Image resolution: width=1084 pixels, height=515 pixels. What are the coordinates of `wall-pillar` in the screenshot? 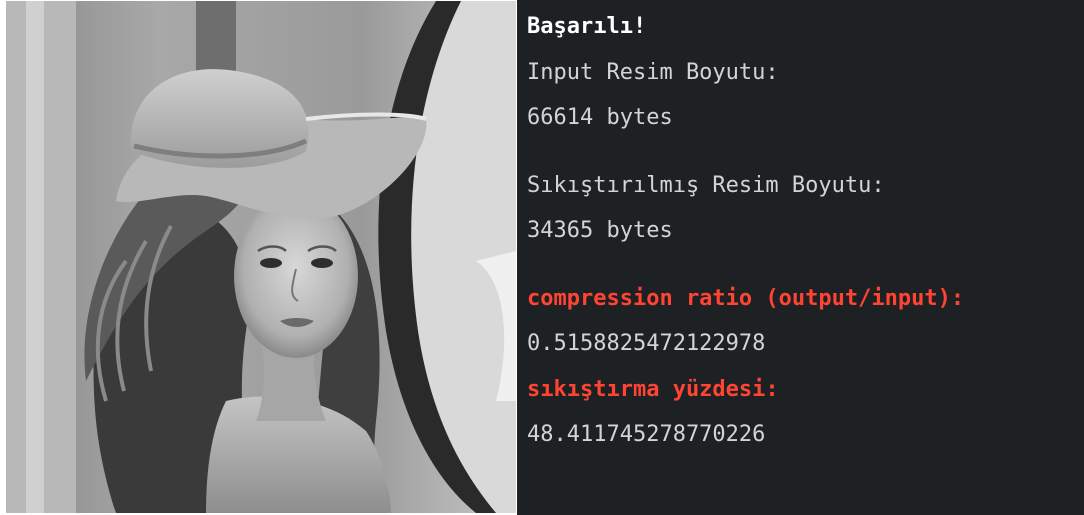 It's located at (35, 257).